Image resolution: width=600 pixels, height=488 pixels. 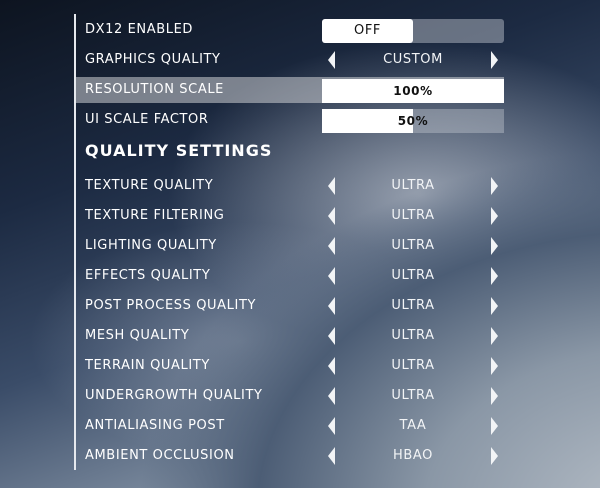 What do you see at coordinates (290, 90) in the screenshot?
I see `setting-row-resolution-scale: RESOLUTION SCALE 100%` at bounding box center [290, 90].